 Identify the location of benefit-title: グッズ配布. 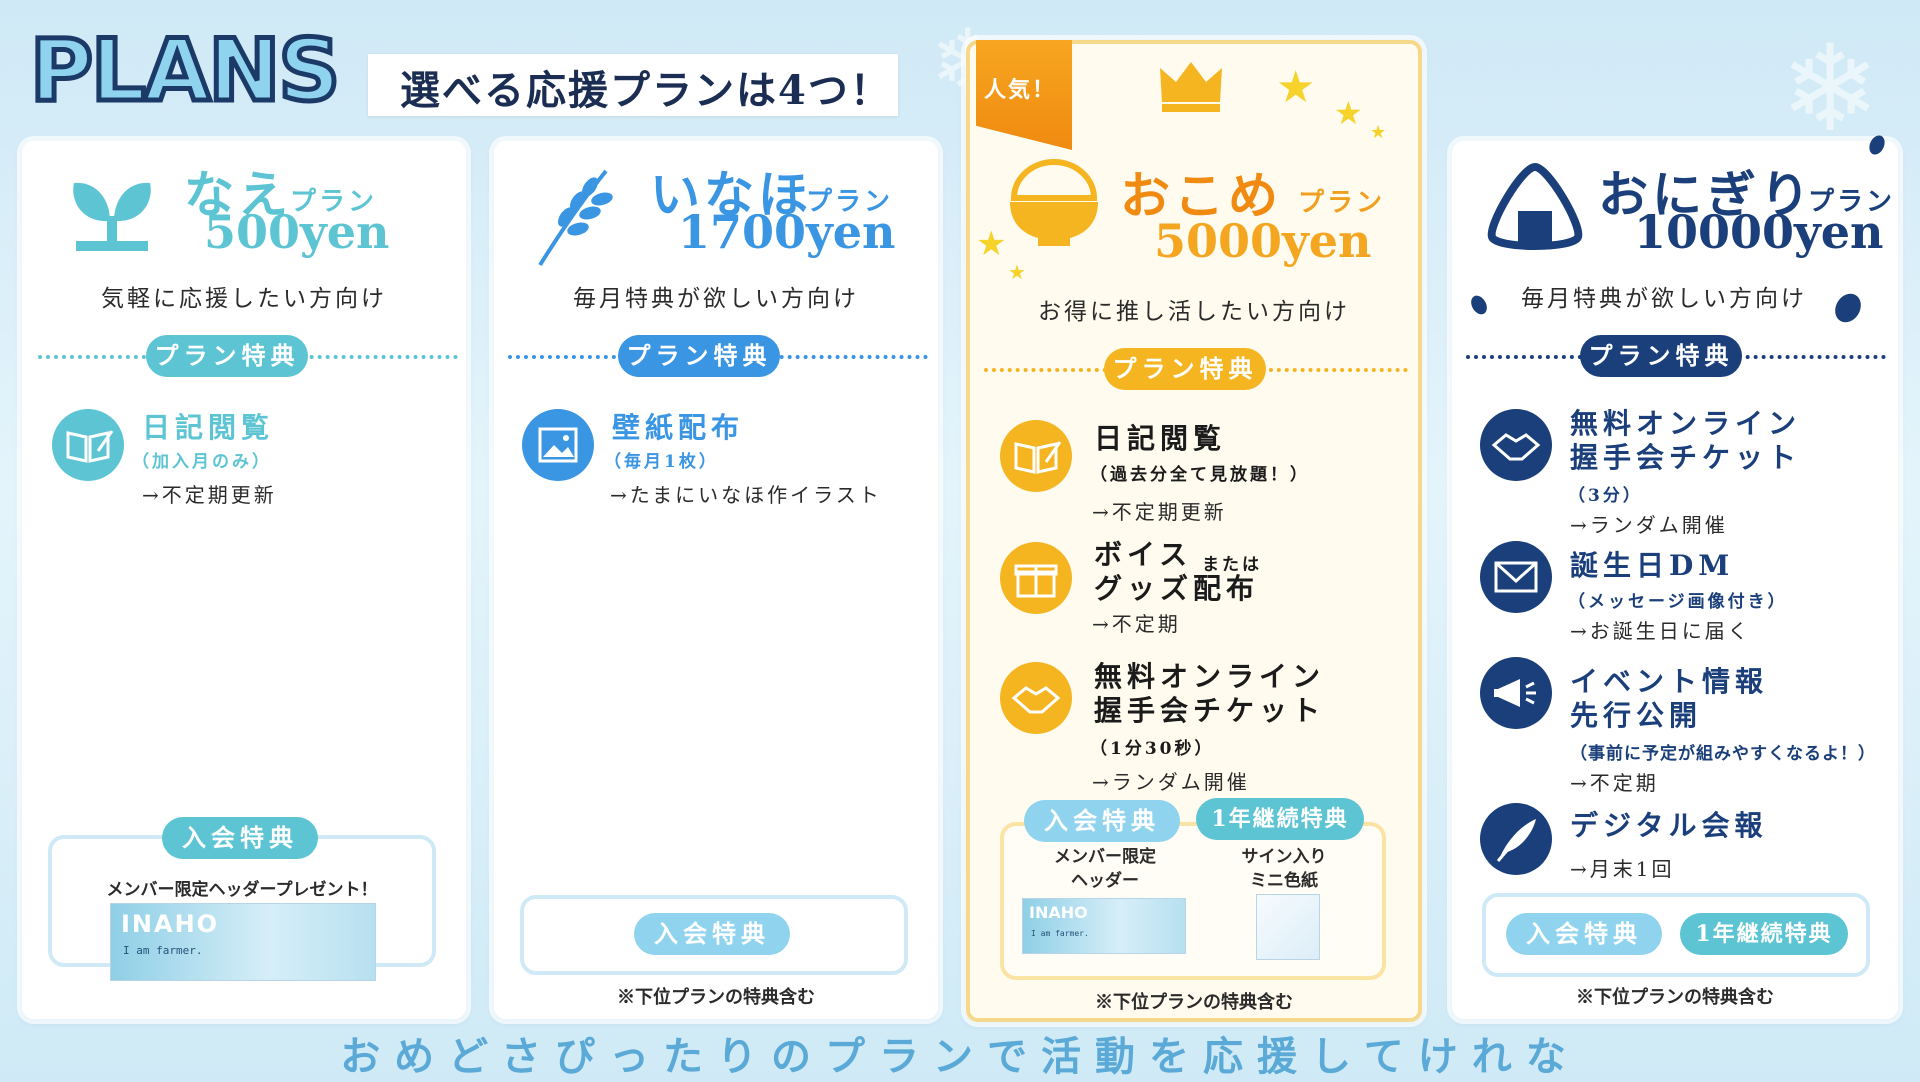
(1177, 588).